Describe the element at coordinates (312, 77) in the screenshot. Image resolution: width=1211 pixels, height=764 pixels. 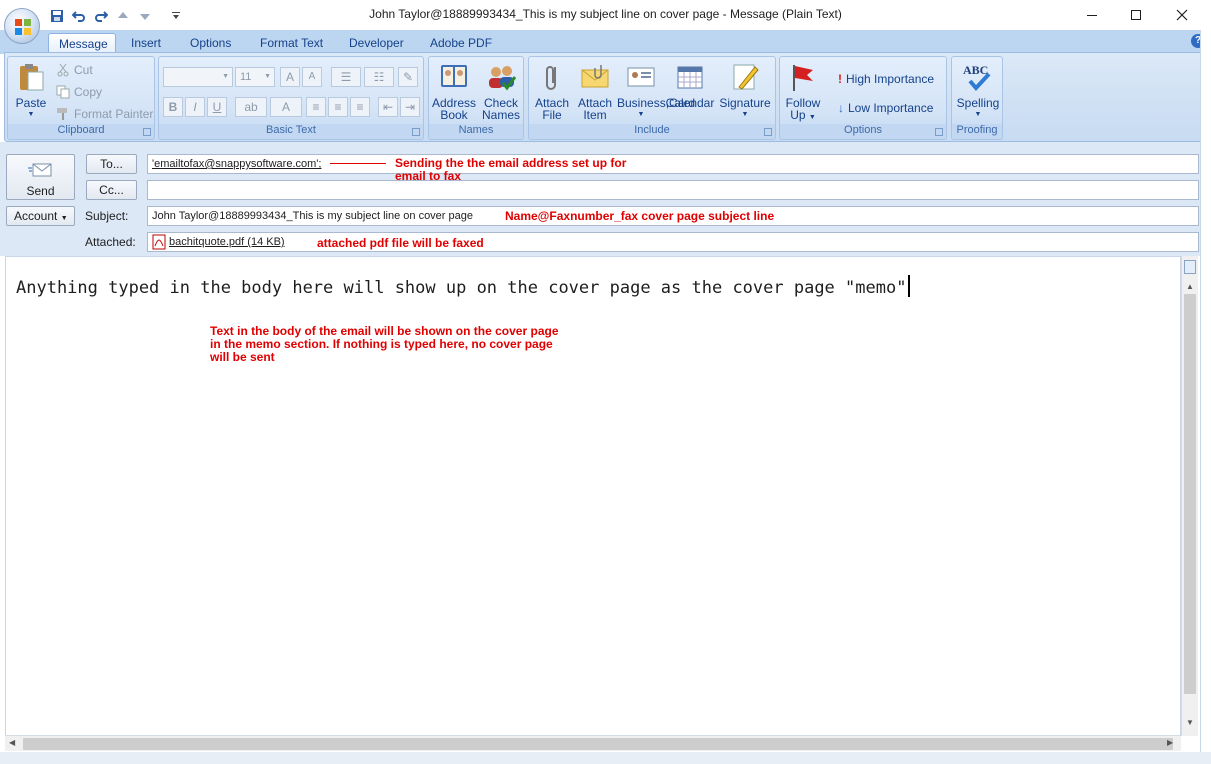
I see `shrink-font-button: A` at that location.